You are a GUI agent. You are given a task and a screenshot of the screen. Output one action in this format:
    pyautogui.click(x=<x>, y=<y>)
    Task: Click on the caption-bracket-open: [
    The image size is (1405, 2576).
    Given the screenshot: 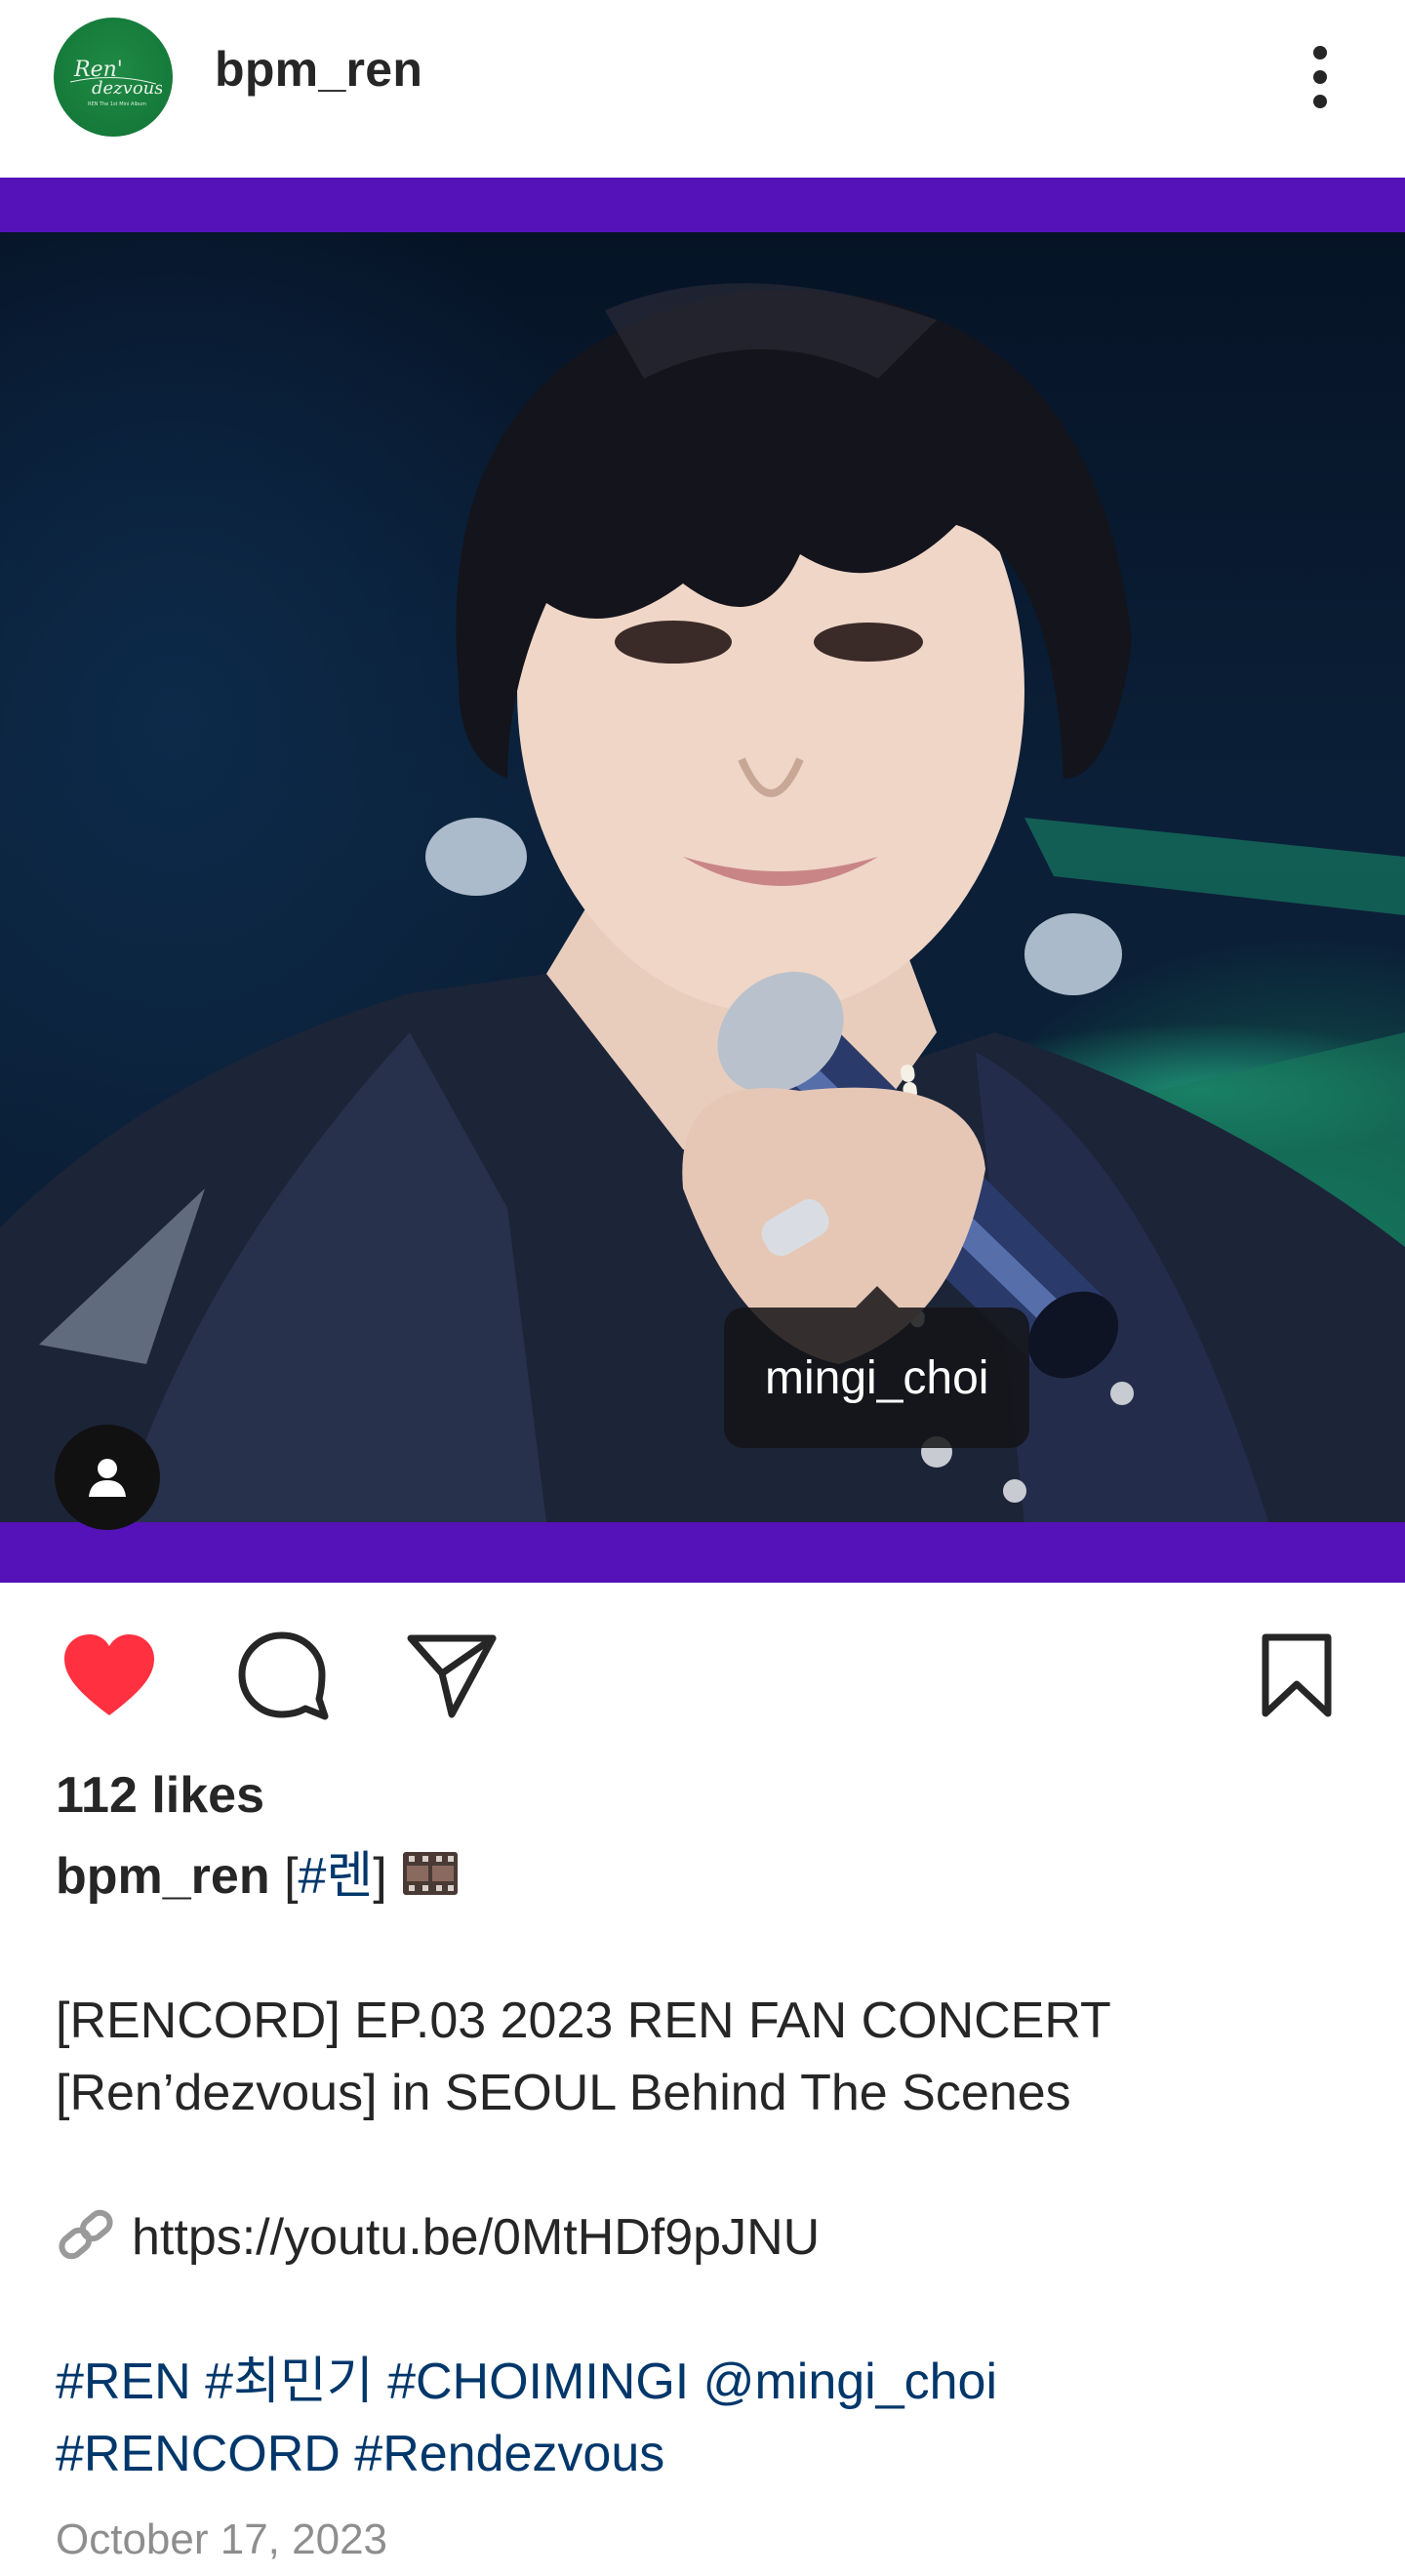 What is the action you would take?
    pyautogui.click(x=291, y=1876)
    